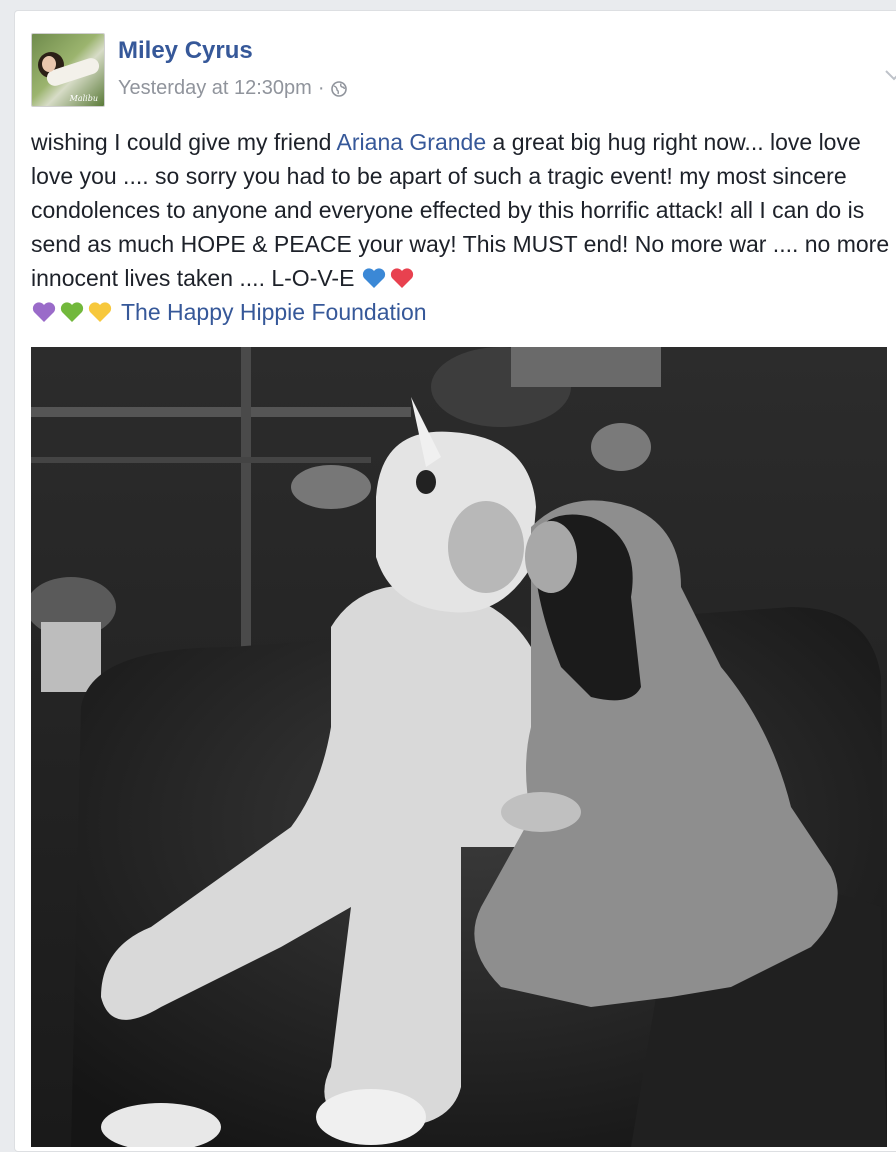 The width and height of the screenshot is (896, 1152). I want to click on post-text-part1: wishing I could give my friend, so click(184, 142).